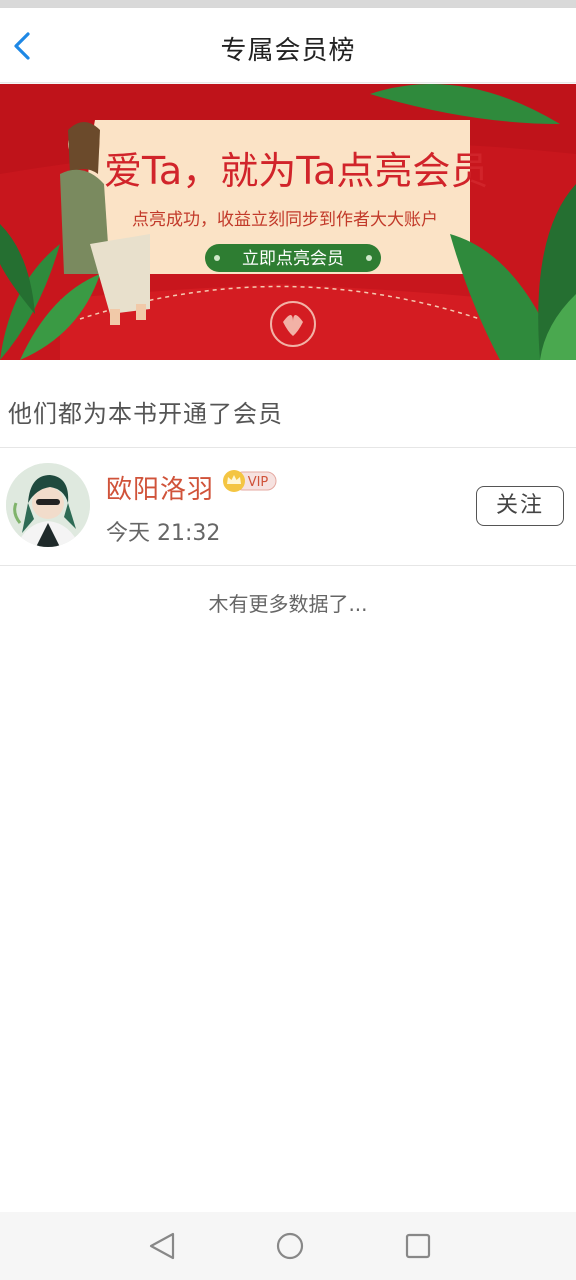  Describe the element at coordinates (145, 414) in the screenshot. I see `section-heading: 他们都为本书开通了会员` at that location.